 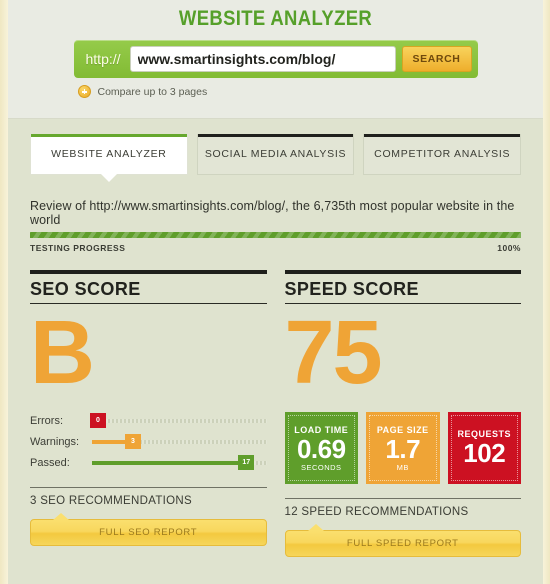 What do you see at coordinates (376, 512) in the screenshot?
I see `speed-recommendations-label: 12 SPEED RECOMMENDATIONS` at bounding box center [376, 512].